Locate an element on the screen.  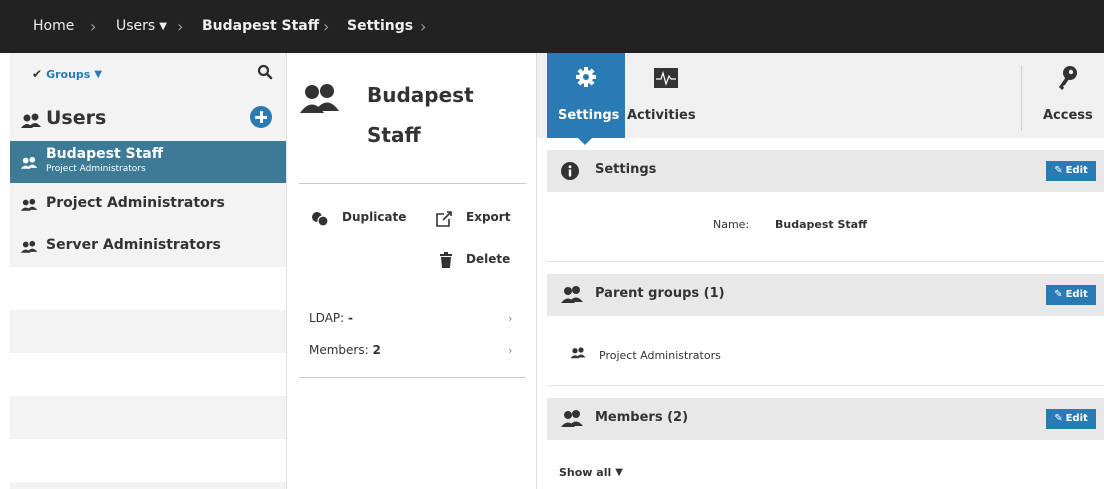
members-section-header: Members (2) ✎ Edit is located at coordinates (825, 419).